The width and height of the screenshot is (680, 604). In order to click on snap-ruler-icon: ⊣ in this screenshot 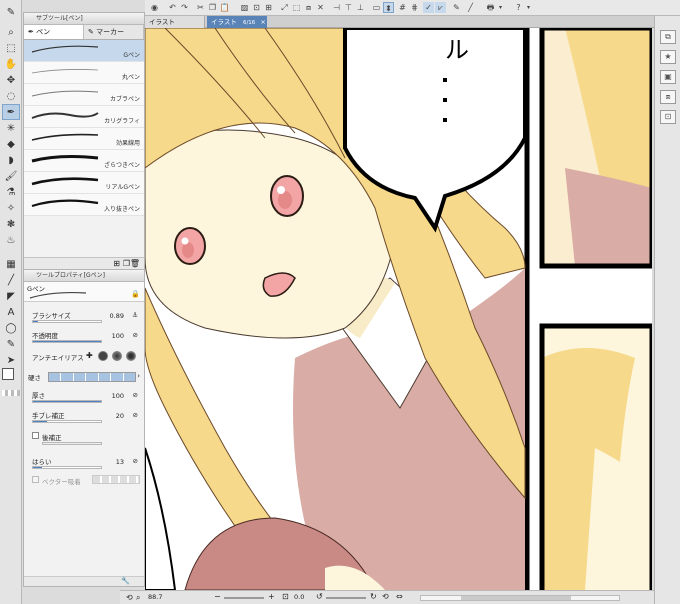, I will do `click(336, 7)`.